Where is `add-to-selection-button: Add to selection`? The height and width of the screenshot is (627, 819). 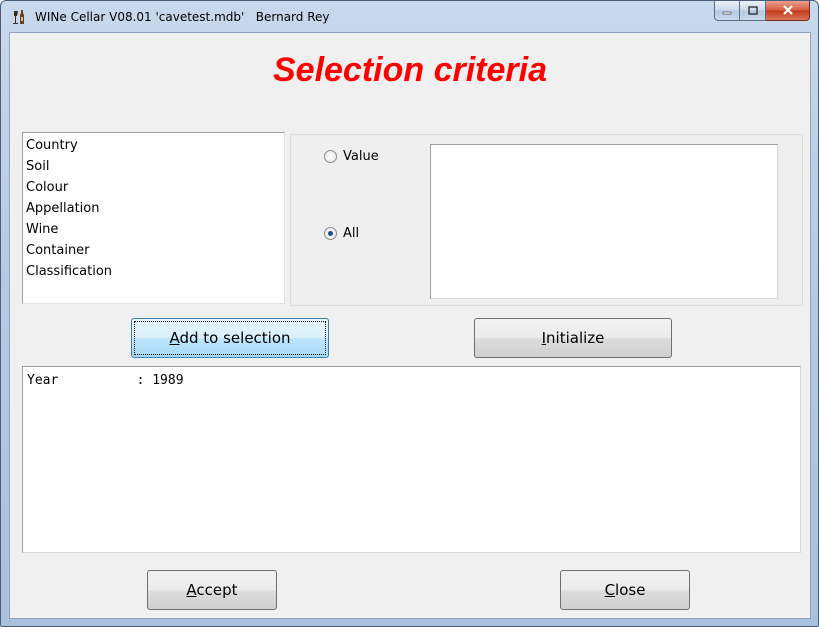
add-to-selection-button: Add to selection is located at coordinates (230, 338).